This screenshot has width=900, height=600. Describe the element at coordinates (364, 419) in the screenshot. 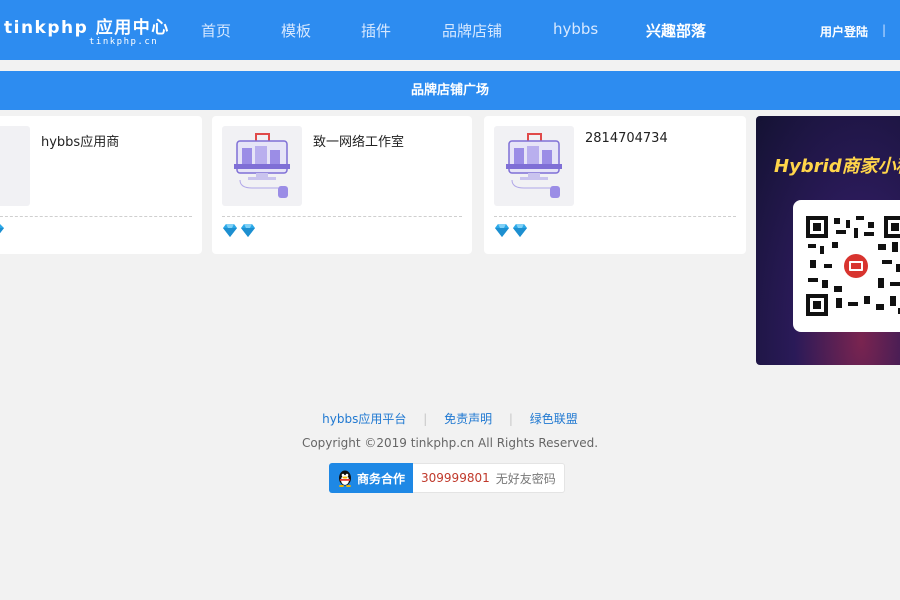

I see `footer-link-platform: hybbs应用平台` at that location.